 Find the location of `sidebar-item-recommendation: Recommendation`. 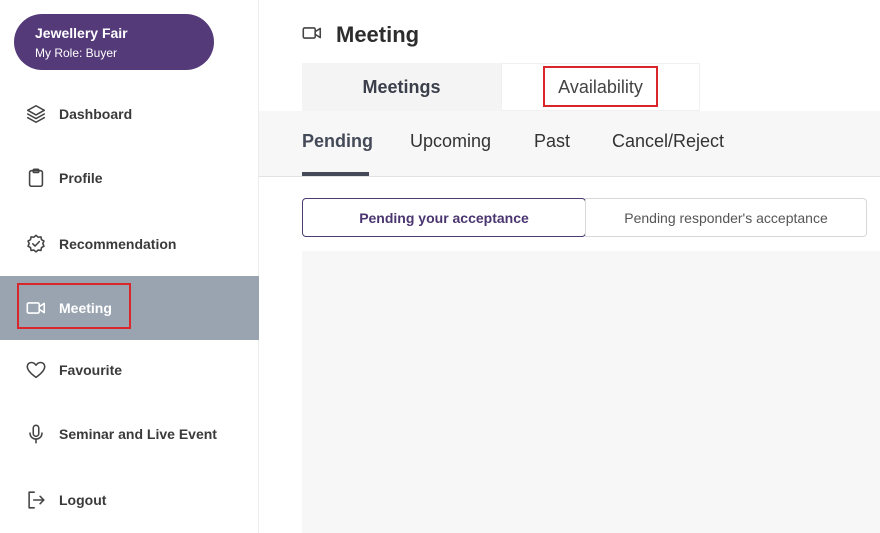

sidebar-item-recommendation: Recommendation is located at coordinates (129, 244).